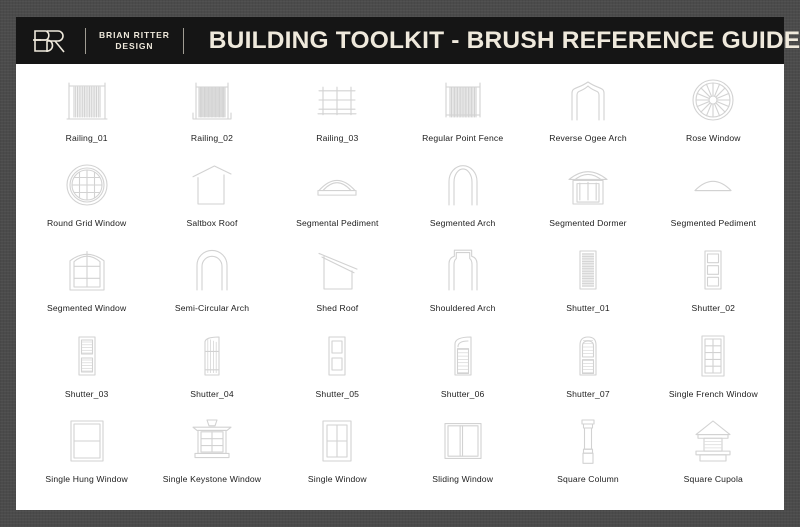  I want to click on segmented-arch-icon, so click(462, 185).